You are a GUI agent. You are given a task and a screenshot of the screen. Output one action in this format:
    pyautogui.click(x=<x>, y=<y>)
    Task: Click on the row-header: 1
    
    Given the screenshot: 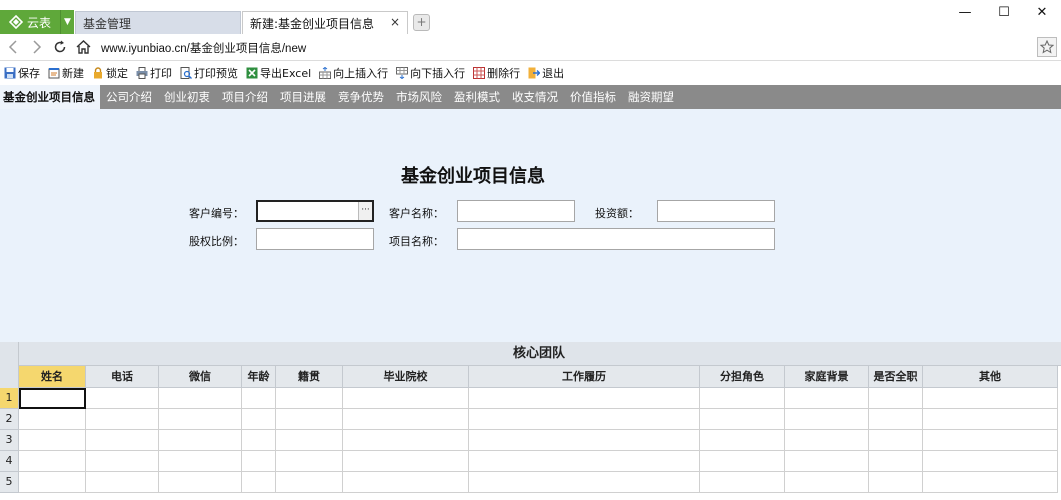 What is the action you would take?
    pyautogui.click(x=9, y=398)
    